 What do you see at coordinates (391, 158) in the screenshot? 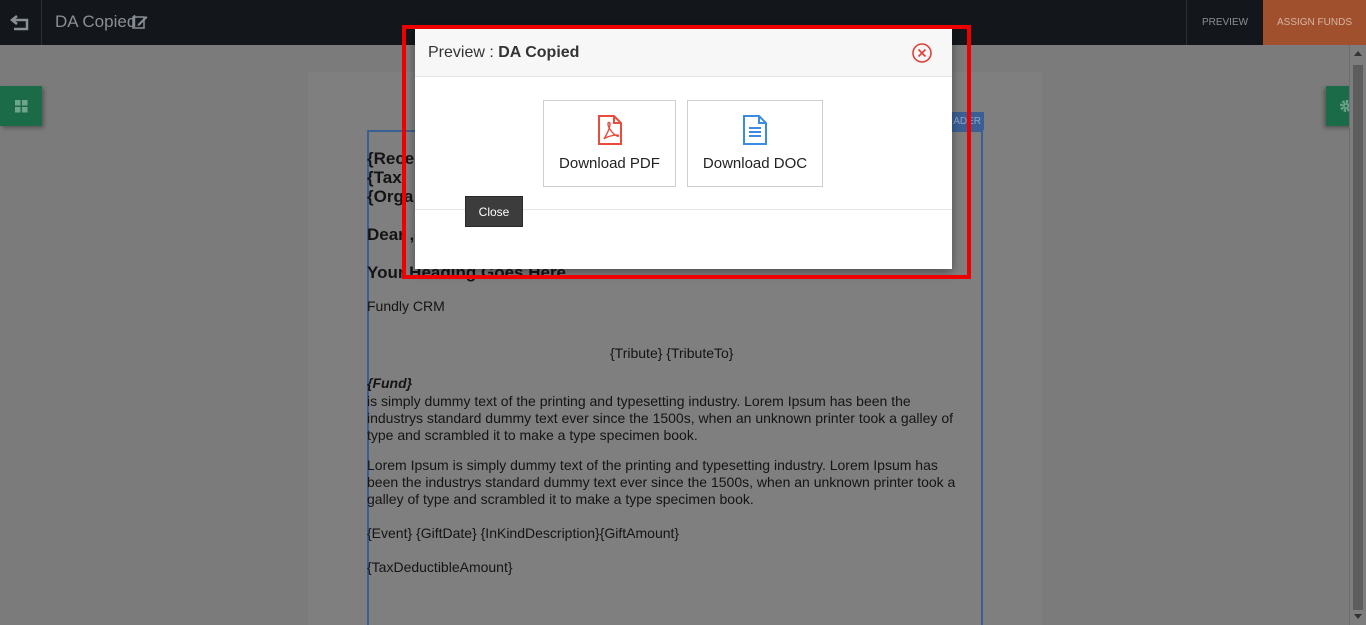
I see `receipt-field: {Rece` at bounding box center [391, 158].